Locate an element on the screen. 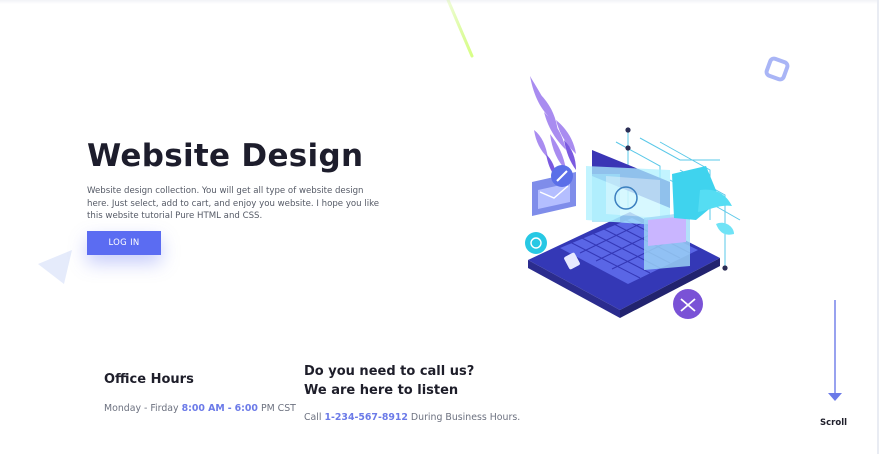 The height and width of the screenshot is (454, 879). office-hours-text: Monday - Firday 8:00 AM - 6:00 PM CST is located at coordinates (200, 408).